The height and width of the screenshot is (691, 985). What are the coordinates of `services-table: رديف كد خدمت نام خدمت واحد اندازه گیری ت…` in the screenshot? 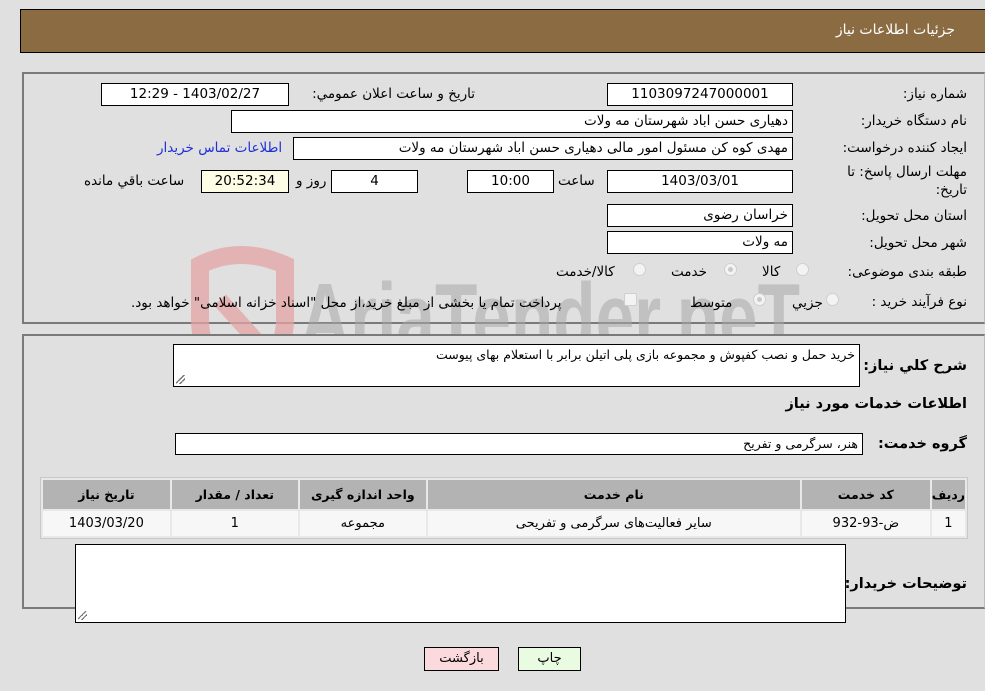 It's located at (504, 508).